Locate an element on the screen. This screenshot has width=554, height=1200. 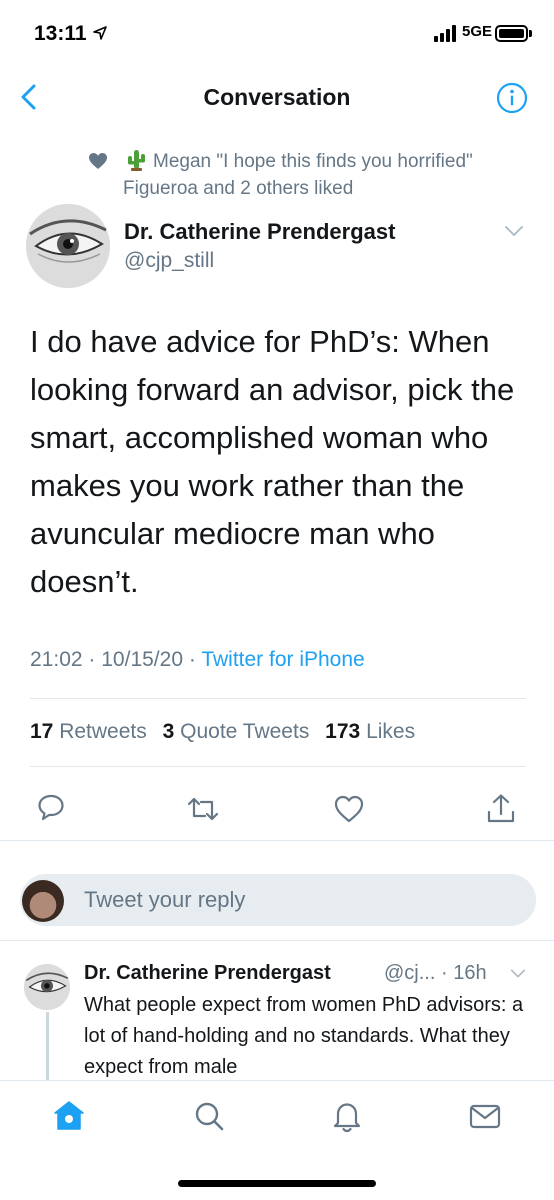
location-arrow-icon is located at coordinates (100, 33).